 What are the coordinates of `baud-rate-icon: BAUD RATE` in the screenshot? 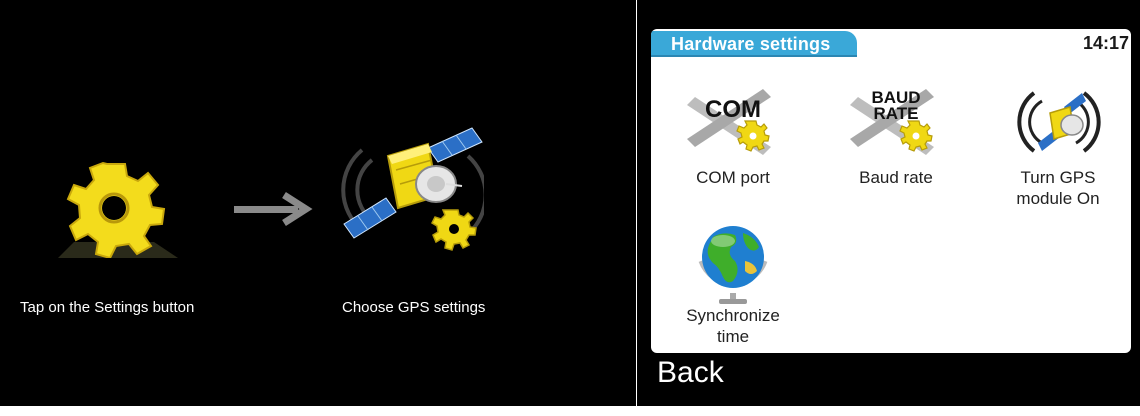 It's located at (896, 122).